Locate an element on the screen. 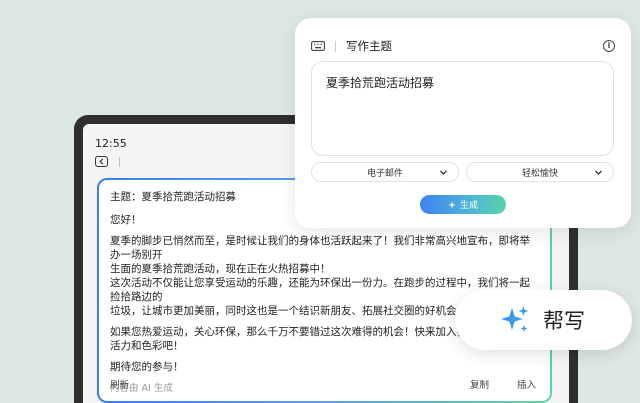 Image resolution: width=640 pixels, height=403 pixels. back-button is located at coordinates (101, 161).